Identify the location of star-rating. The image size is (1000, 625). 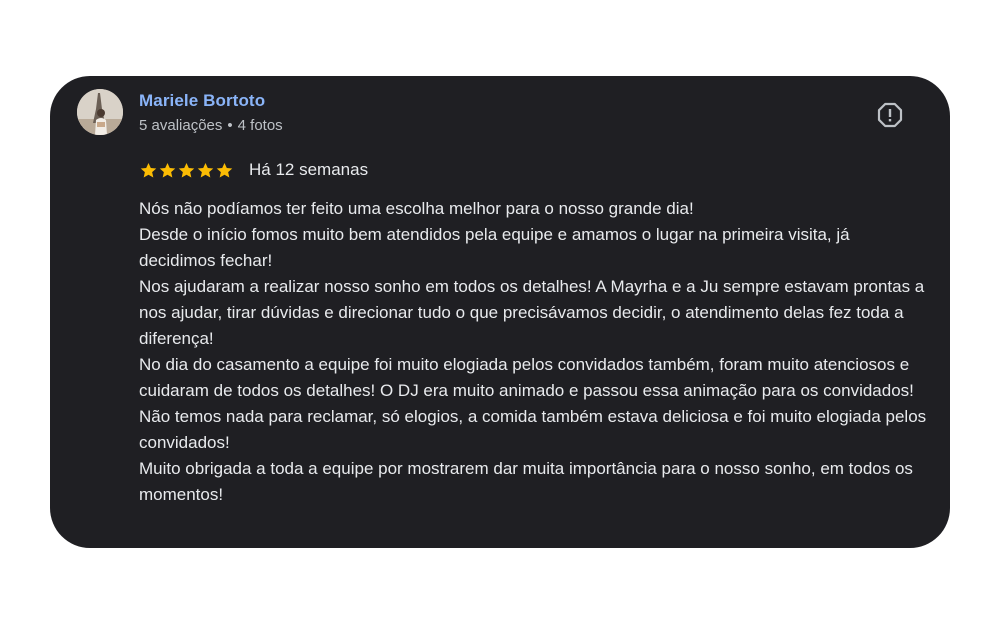
(186, 170).